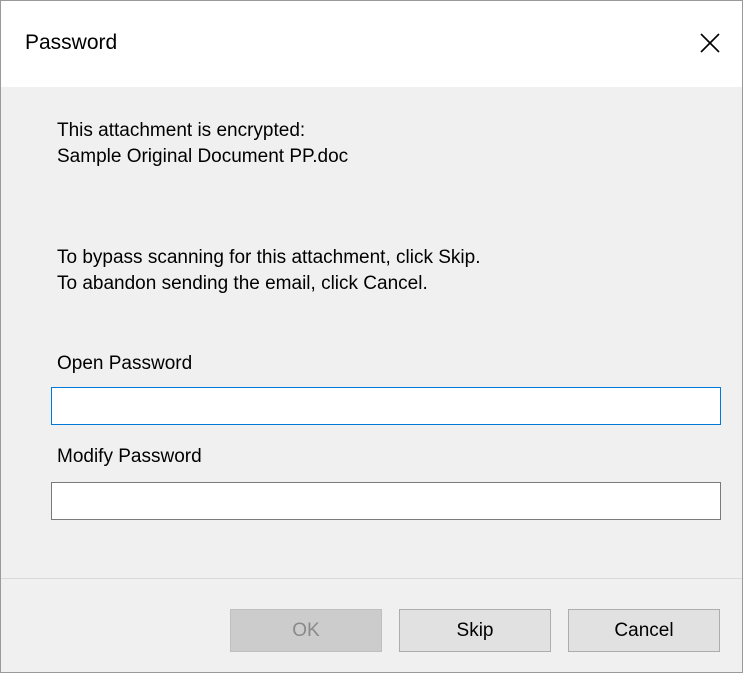 The height and width of the screenshot is (673, 743). I want to click on encrypted-message: This attachment is encrypted:, so click(181, 130).